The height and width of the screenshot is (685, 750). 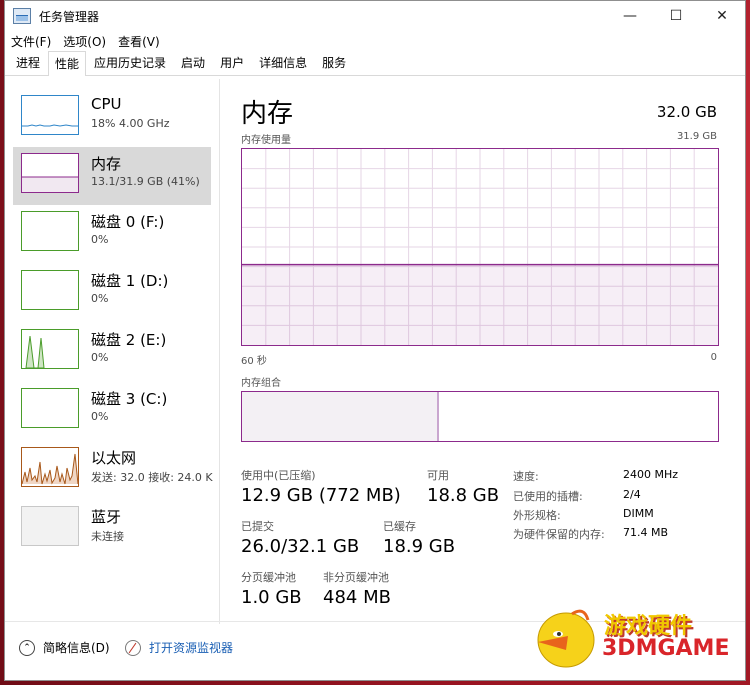 What do you see at coordinates (50, 184) in the screenshot?
I see `memory-mini-graph` at bounding box center [50, 184].